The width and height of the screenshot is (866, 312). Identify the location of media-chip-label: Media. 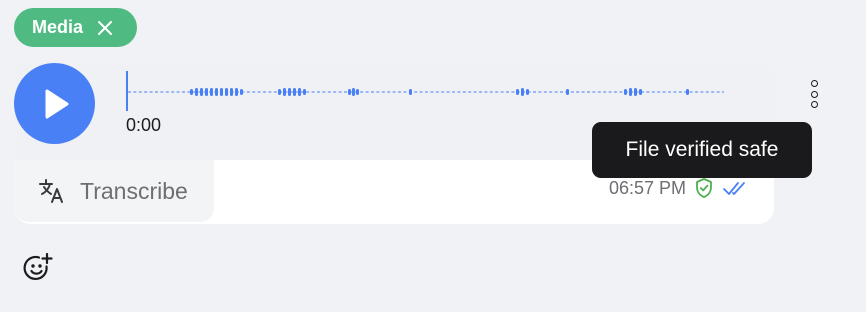
(58, 27).